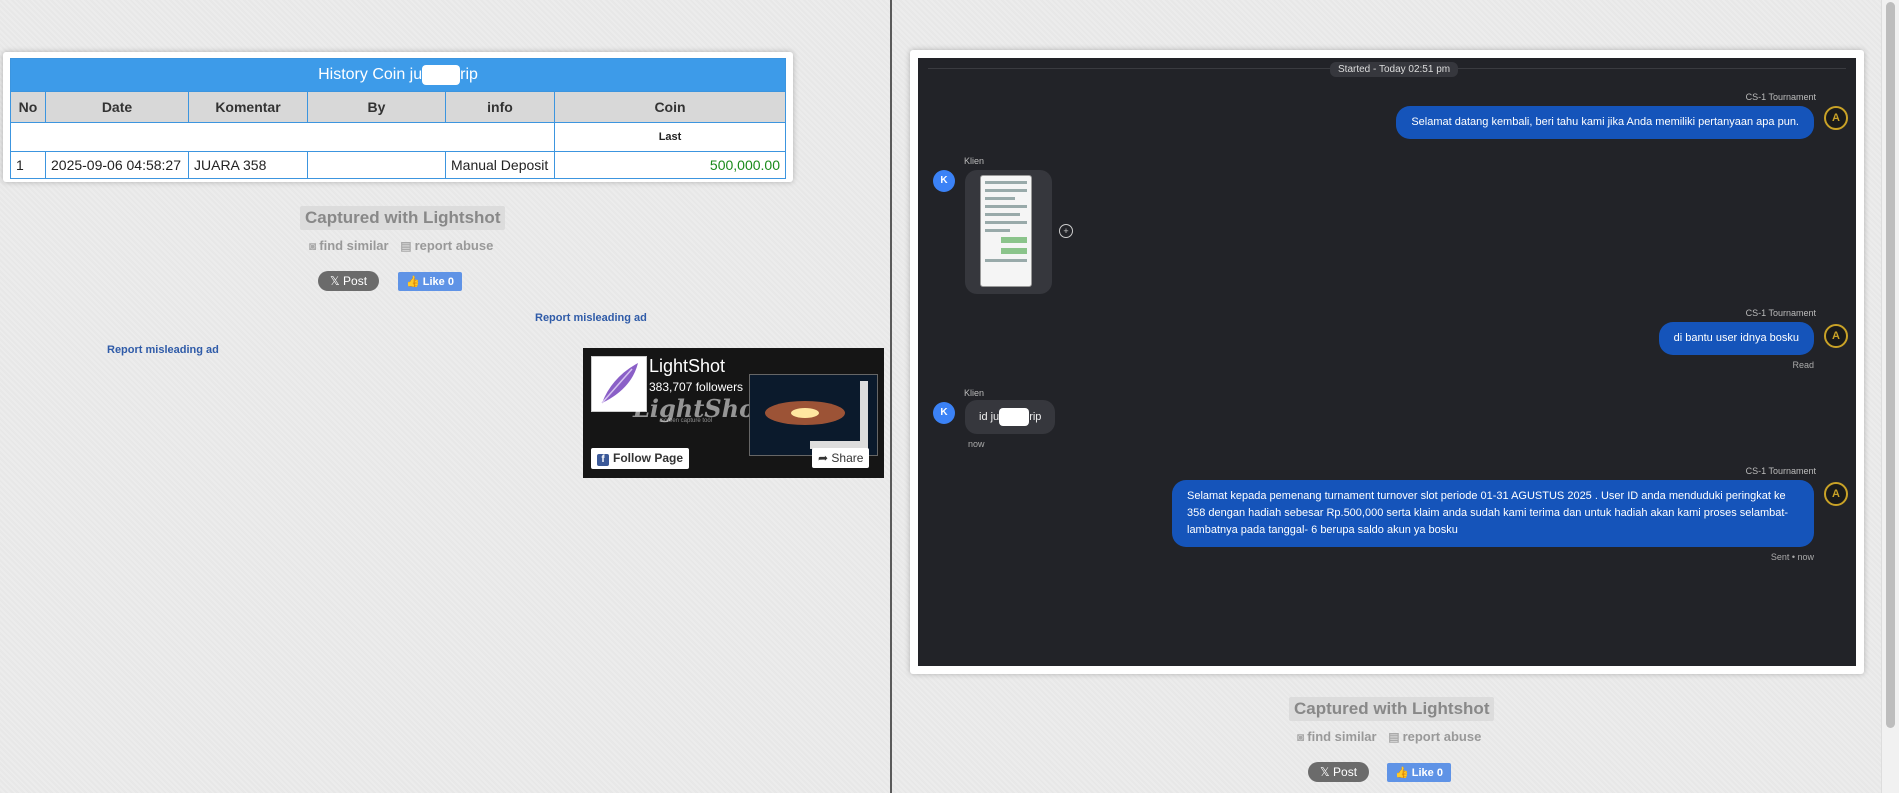 The width and height of the screenshot is (1899, 793). Describe the element at coordinates (376, 107) in the screenshot. I see `header-by: By` at that location.